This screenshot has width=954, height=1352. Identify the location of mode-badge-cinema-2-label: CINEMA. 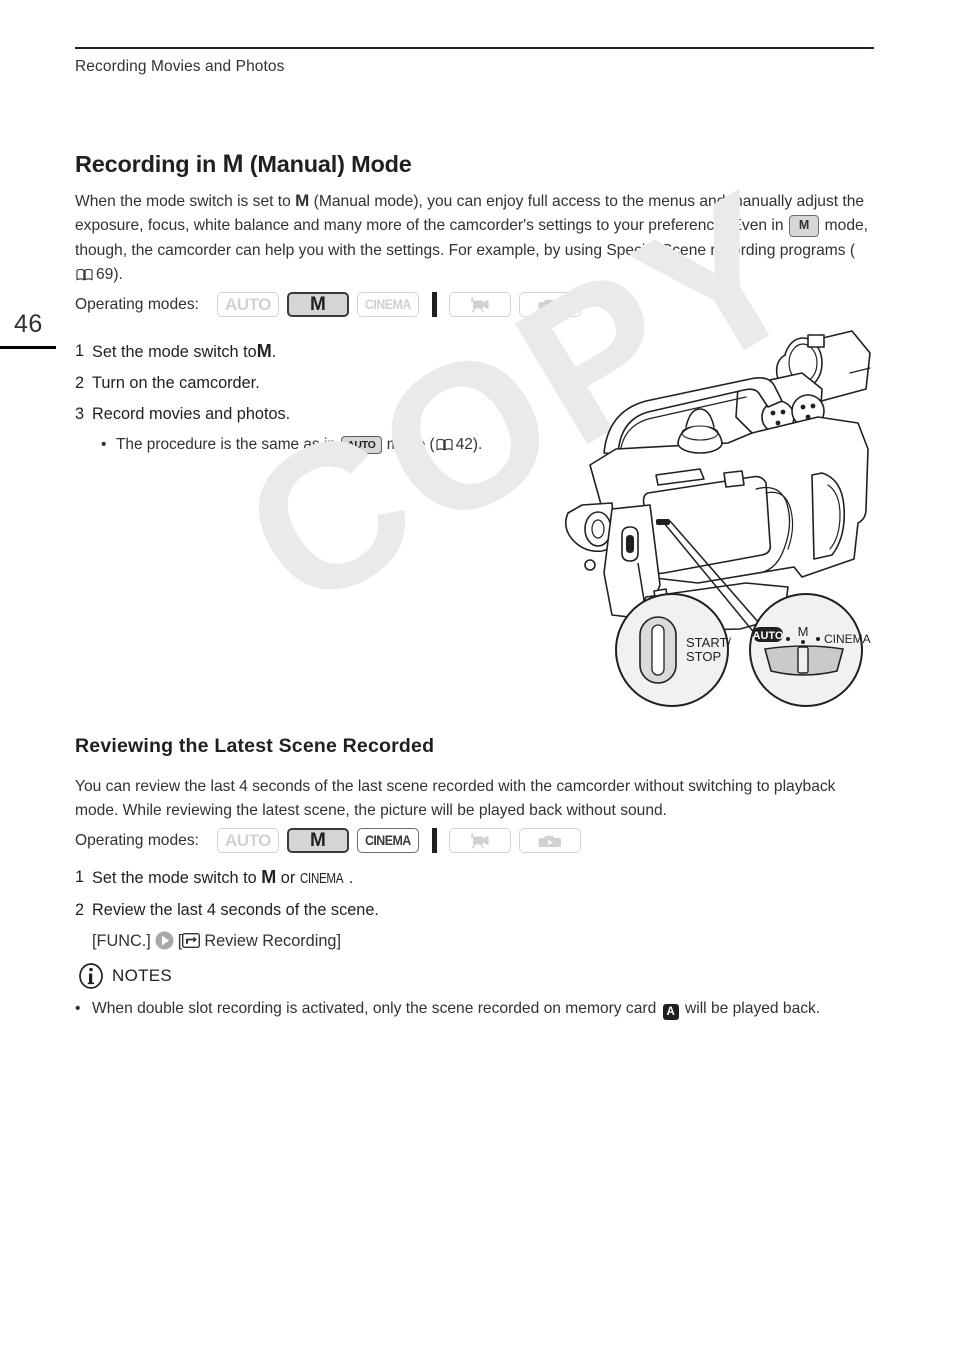
(388, 840).